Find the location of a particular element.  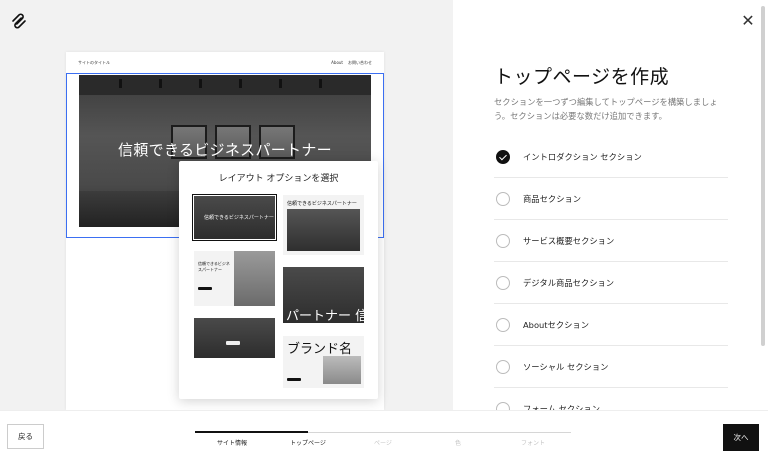

section-item-intro: イントロダクション セクション is located at coordinates (611, 157).